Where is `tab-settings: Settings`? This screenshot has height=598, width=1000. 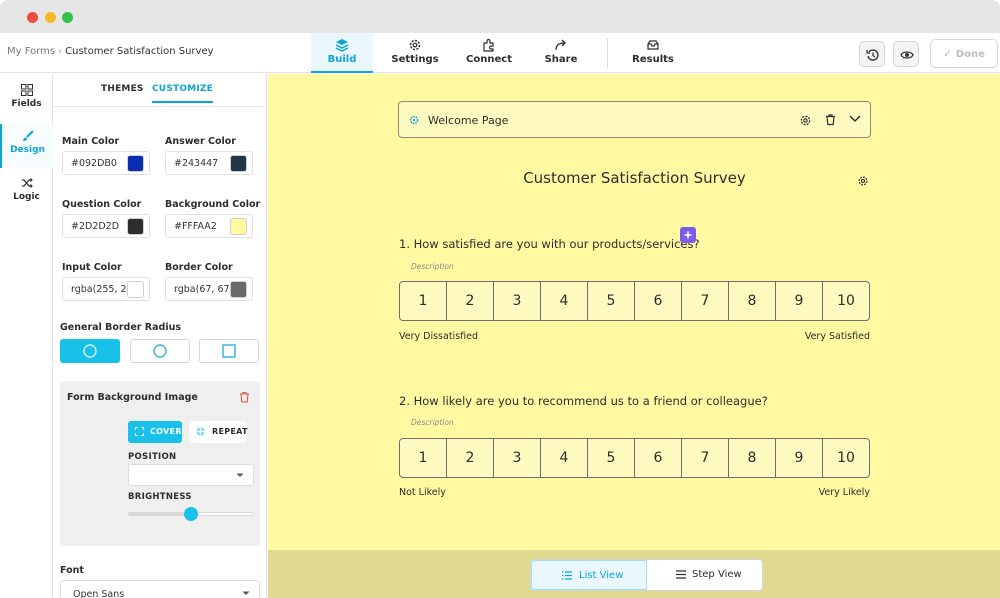
tab-settings: Settings is located at coordinates (415, 53).